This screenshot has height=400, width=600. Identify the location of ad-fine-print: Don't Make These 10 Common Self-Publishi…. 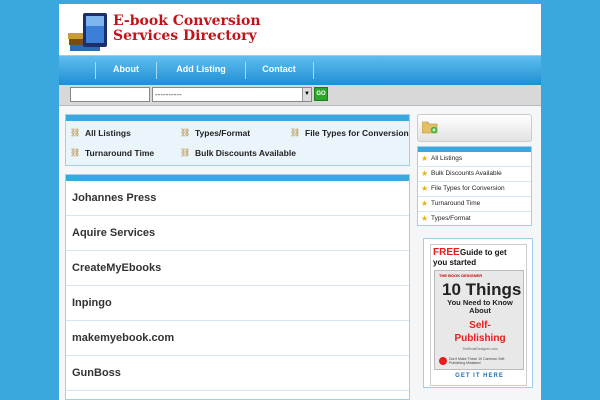
(477, 361).